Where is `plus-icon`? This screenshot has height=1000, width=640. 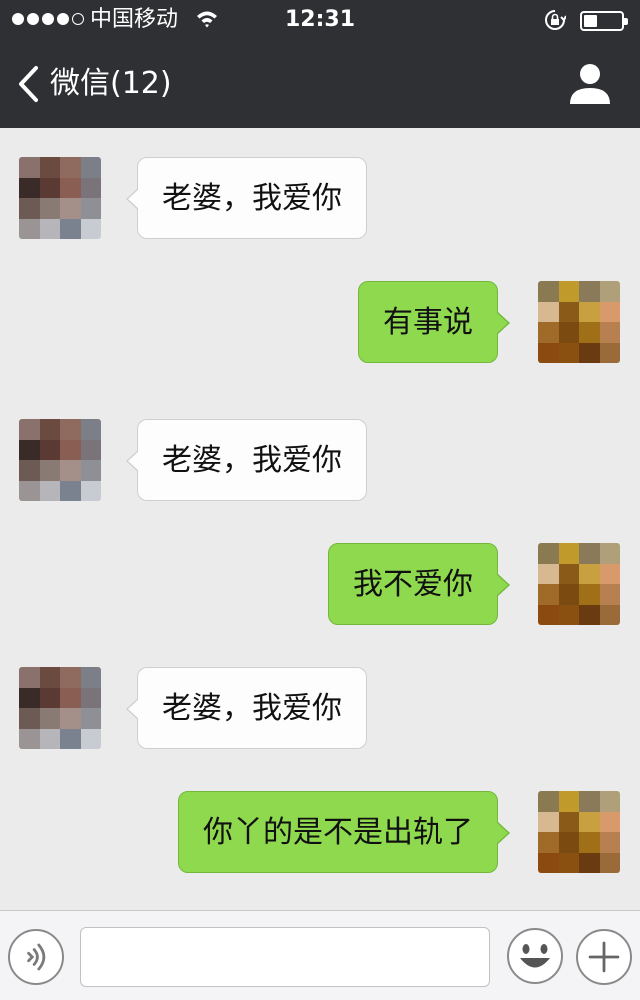 plus-icon is located at coordinates (604, 957).